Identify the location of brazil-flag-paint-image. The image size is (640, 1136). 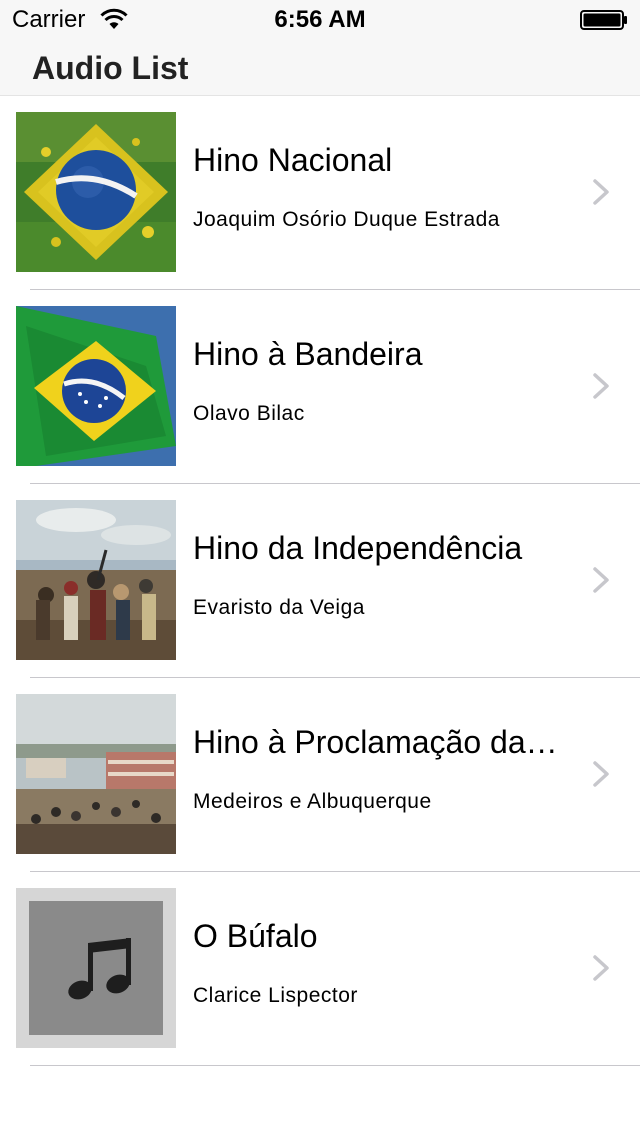
(96, 192).